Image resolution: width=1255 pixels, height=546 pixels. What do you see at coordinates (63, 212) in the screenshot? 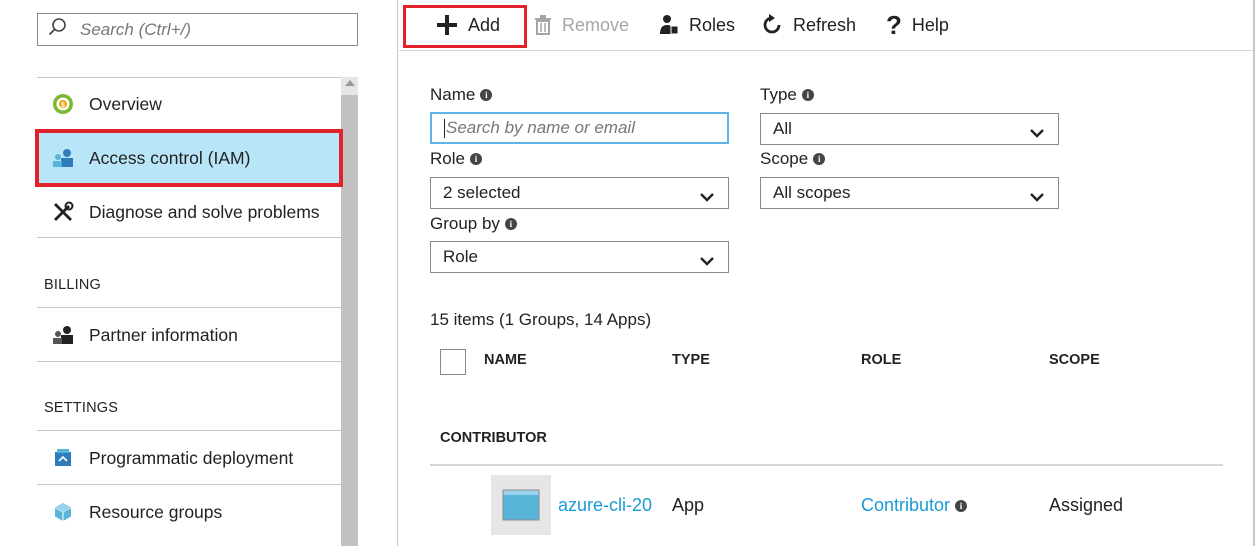
I see `wrench-icon` at bounding box center [63, 212].